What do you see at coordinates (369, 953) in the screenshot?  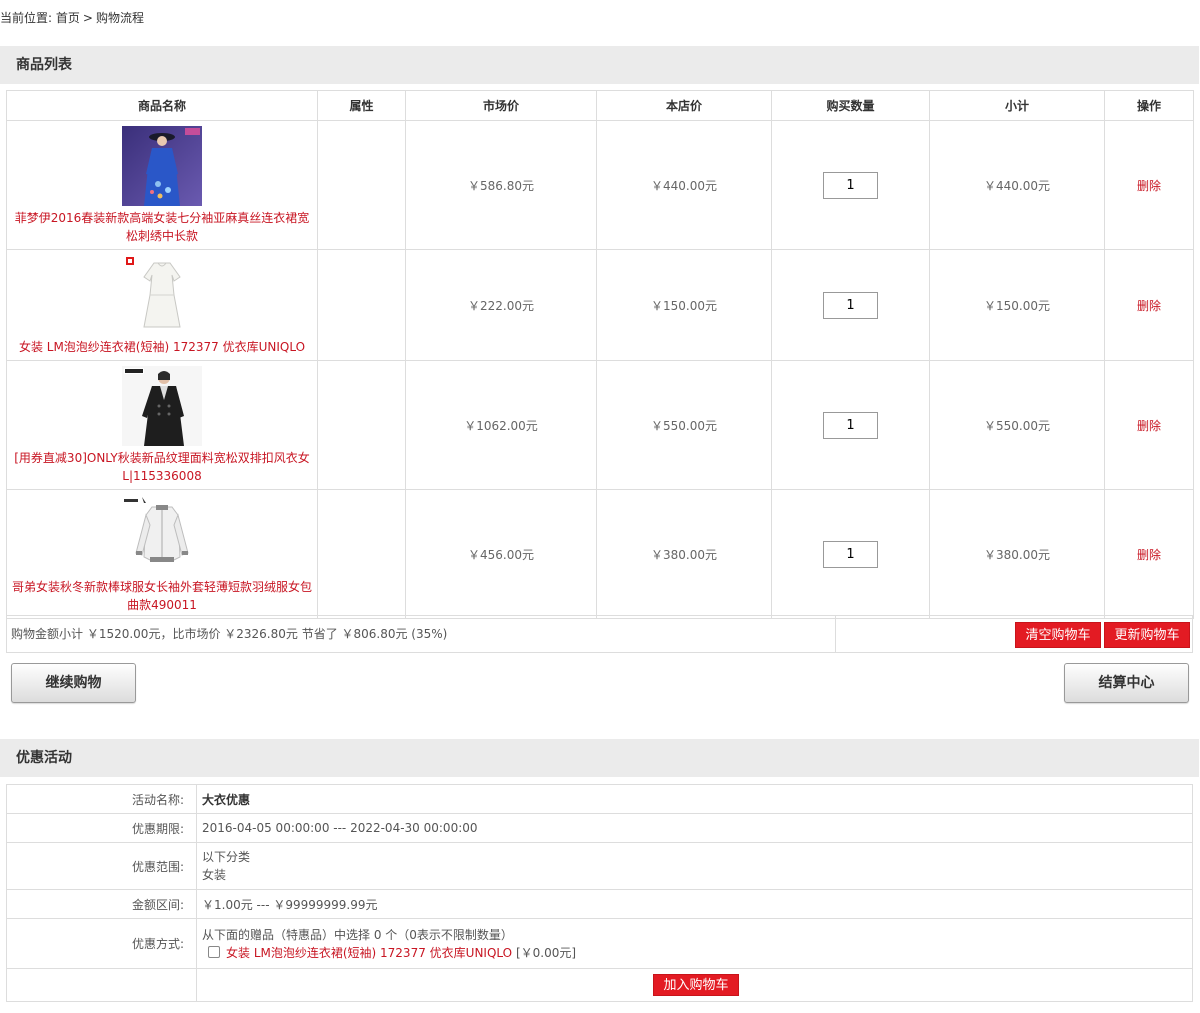 I see `gift-name-link: 女装 LM泡泡纱连衣裙(短袖) 172377 优衣库UNIQLO` at bounding box center [369, 953].